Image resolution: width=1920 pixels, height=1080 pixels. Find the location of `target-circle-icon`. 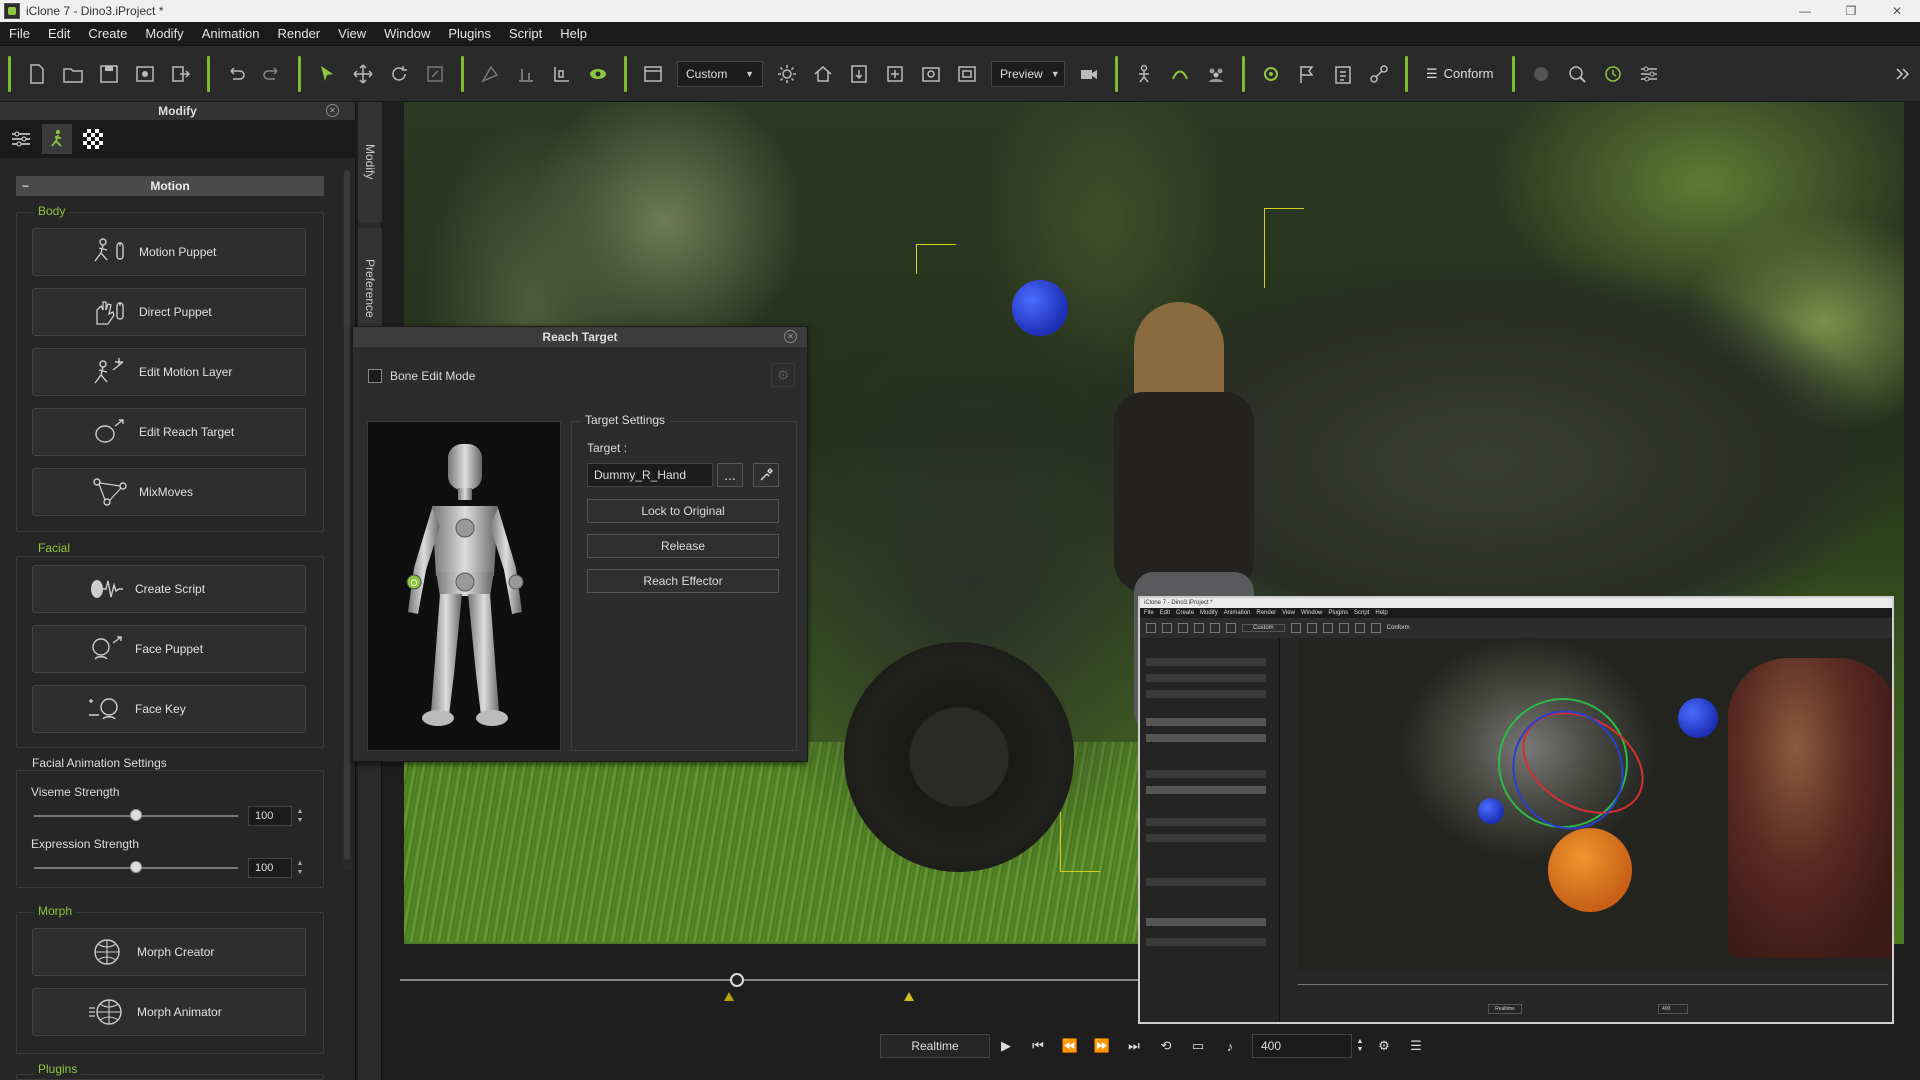

target-circle-icon is located at coordinates (1613, 74).